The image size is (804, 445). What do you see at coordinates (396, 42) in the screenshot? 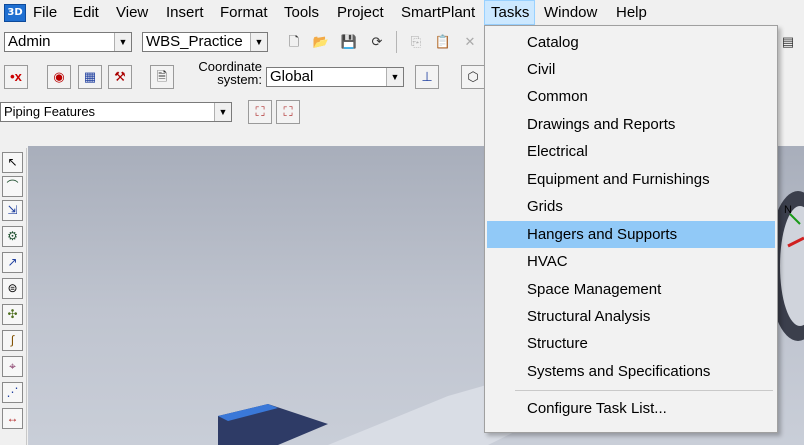
I see `toolbar-divider` at bounding box center [396, 42].